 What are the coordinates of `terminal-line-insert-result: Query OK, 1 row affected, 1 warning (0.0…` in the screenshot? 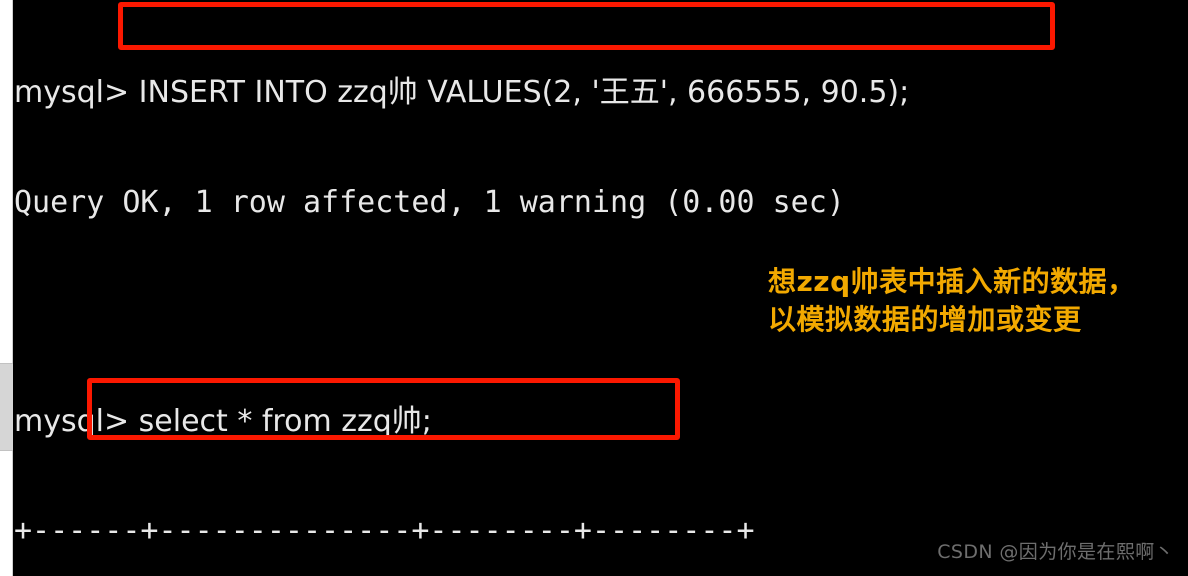 It's located at (429, 202).